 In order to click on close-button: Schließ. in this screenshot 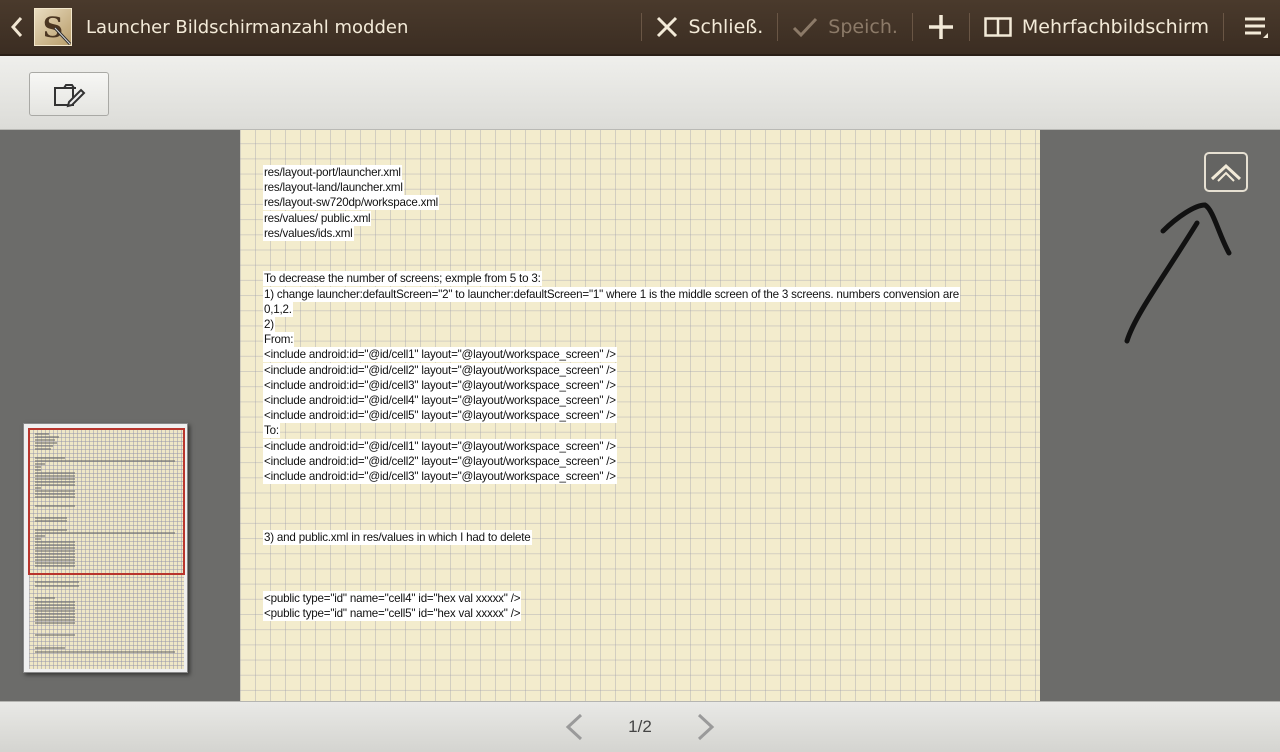, I will do `click(709, 27)`.